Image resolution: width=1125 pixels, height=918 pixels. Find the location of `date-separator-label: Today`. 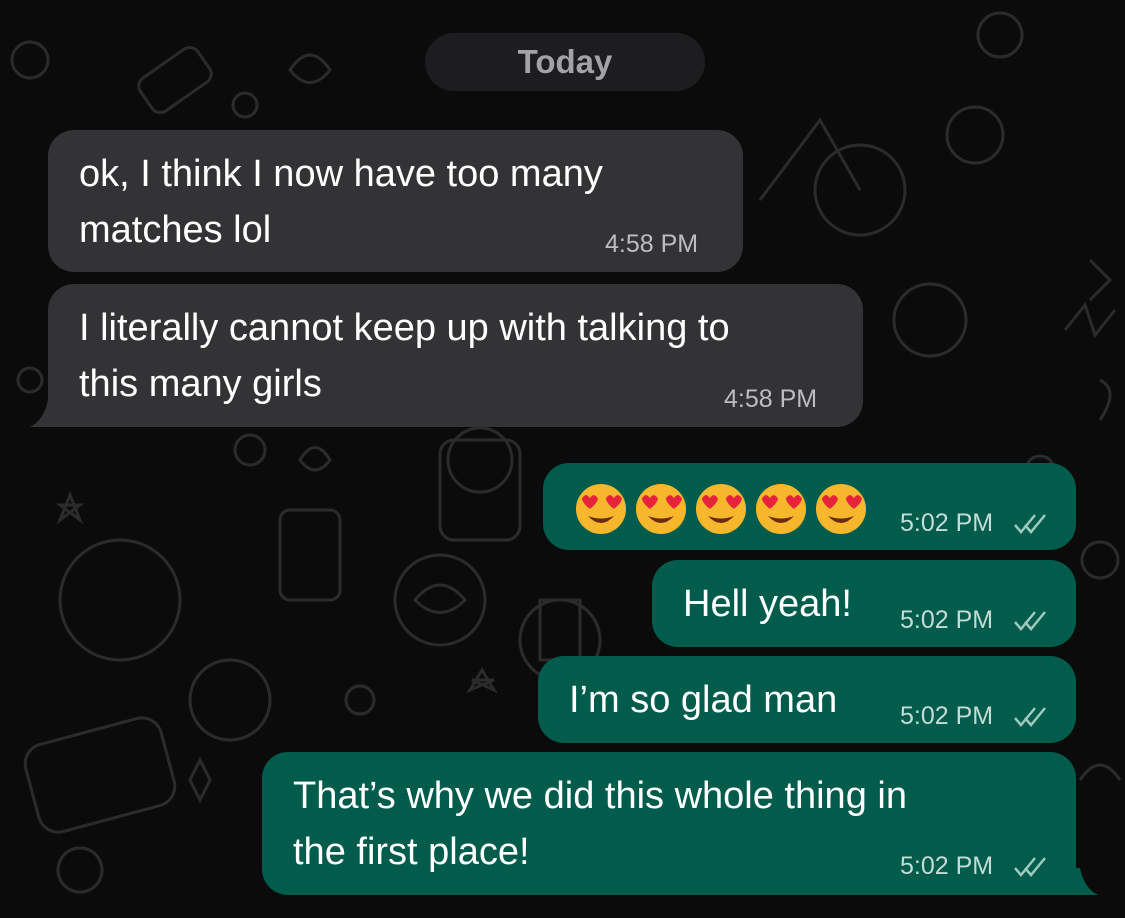

date-separator-label: Today is located at coordinates (565, 61).